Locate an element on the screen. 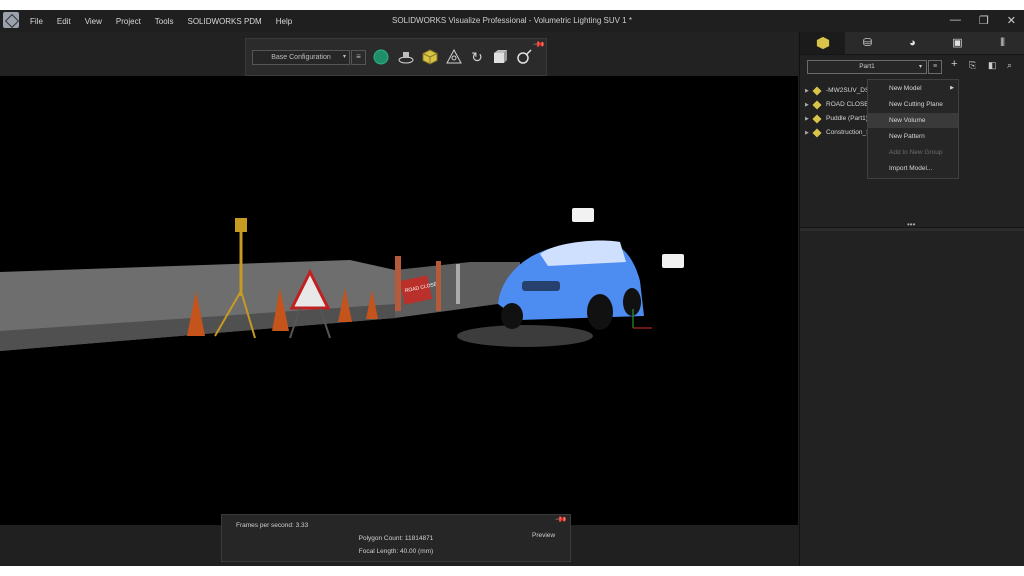 This screenshot has width=1024, height=576. appearances-tab-icon: ⛁ is located at coordinates (867, 43).